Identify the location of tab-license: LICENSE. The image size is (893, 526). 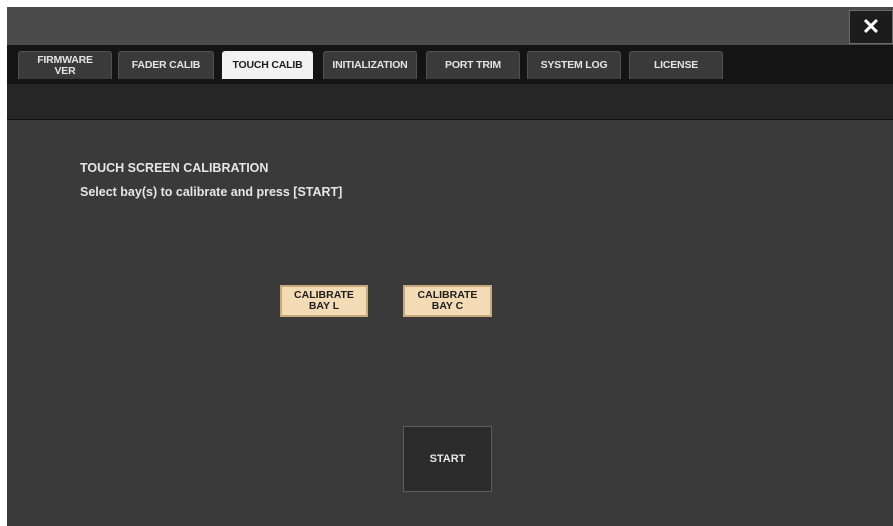
(676, 65).